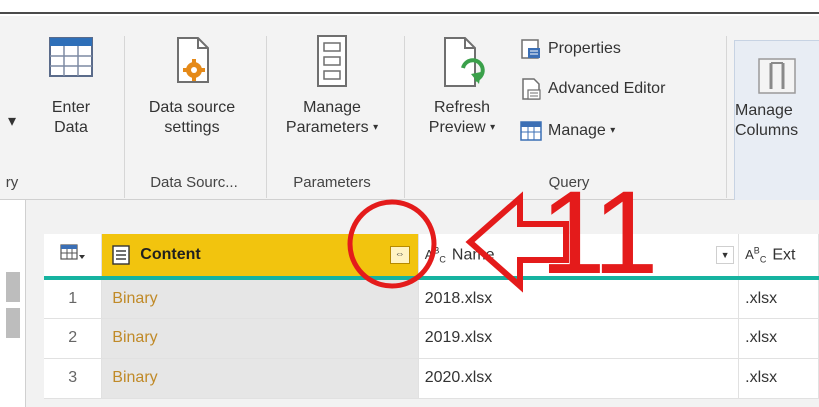 This screenshot has width=819, height=407. What do you see at coordinates (71, 57) in the screenshot?
I see `table-icon` at bounding box center [71, 57].